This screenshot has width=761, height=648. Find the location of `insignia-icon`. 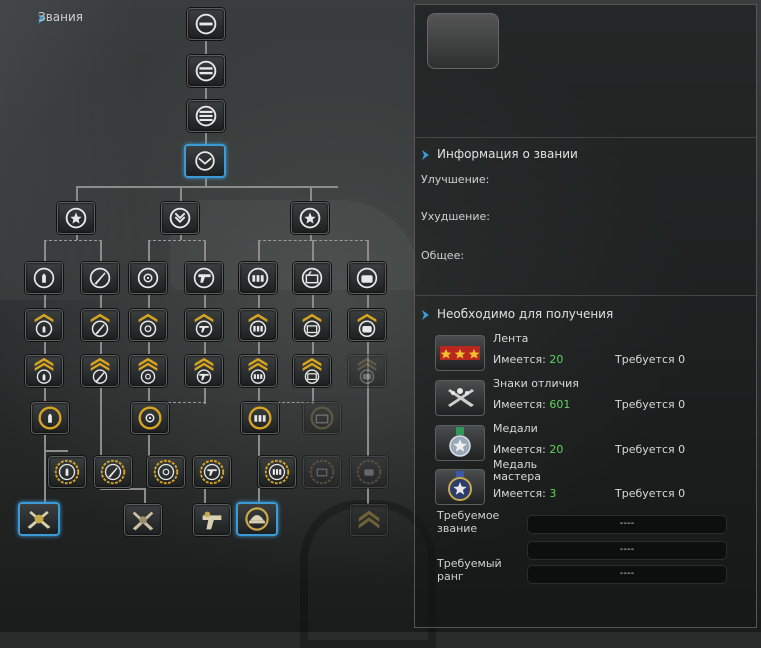

insignia-icon is located at coordinates (460, 398).